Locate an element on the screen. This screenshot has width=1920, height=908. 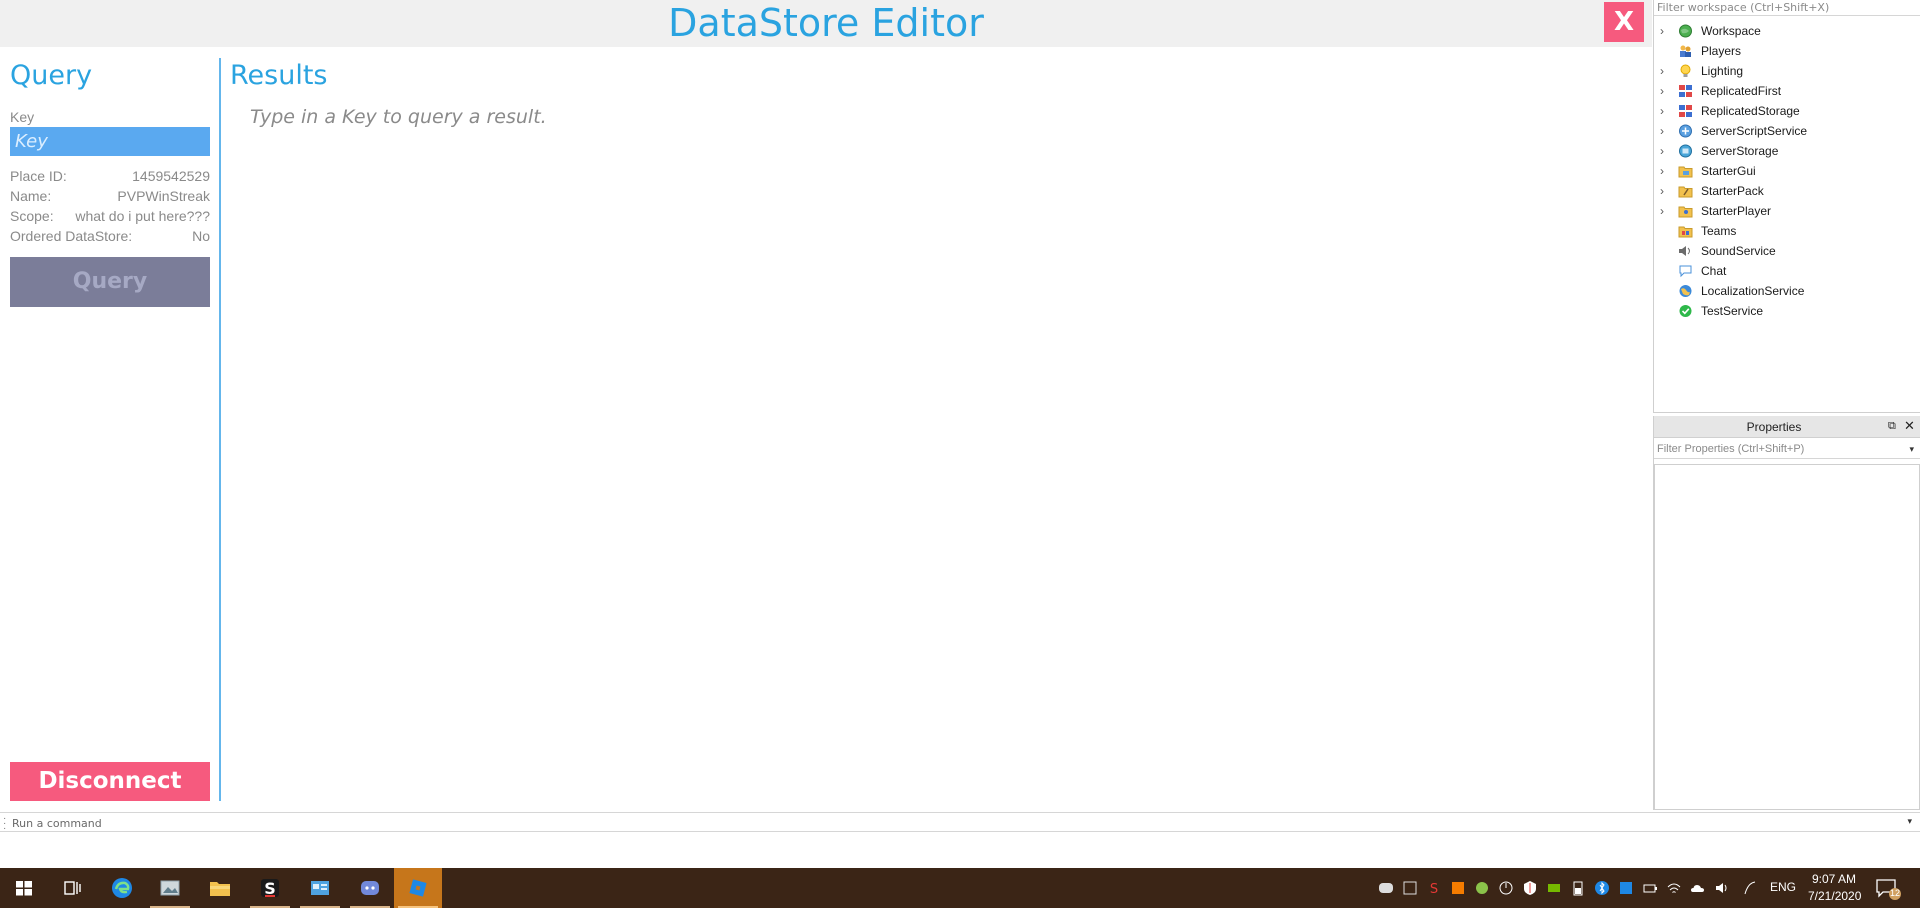
tree-item-label: StarterGui is located at coordinates (1728, 171).